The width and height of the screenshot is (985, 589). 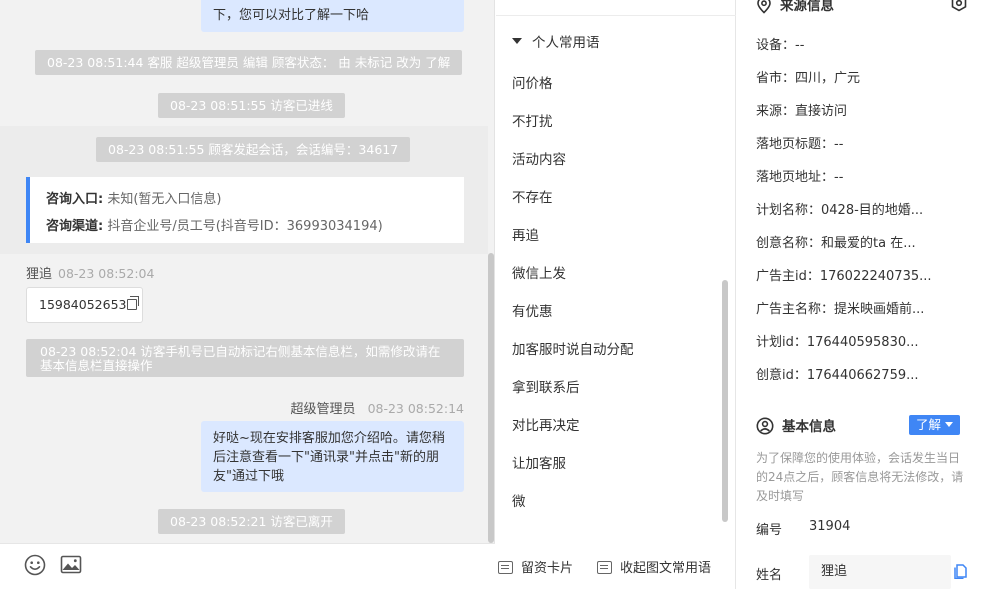 What do you see at coordinates (725, 401) in the screenshot?
I see `phrases-scrollbar` at bounding box center [725, 401].